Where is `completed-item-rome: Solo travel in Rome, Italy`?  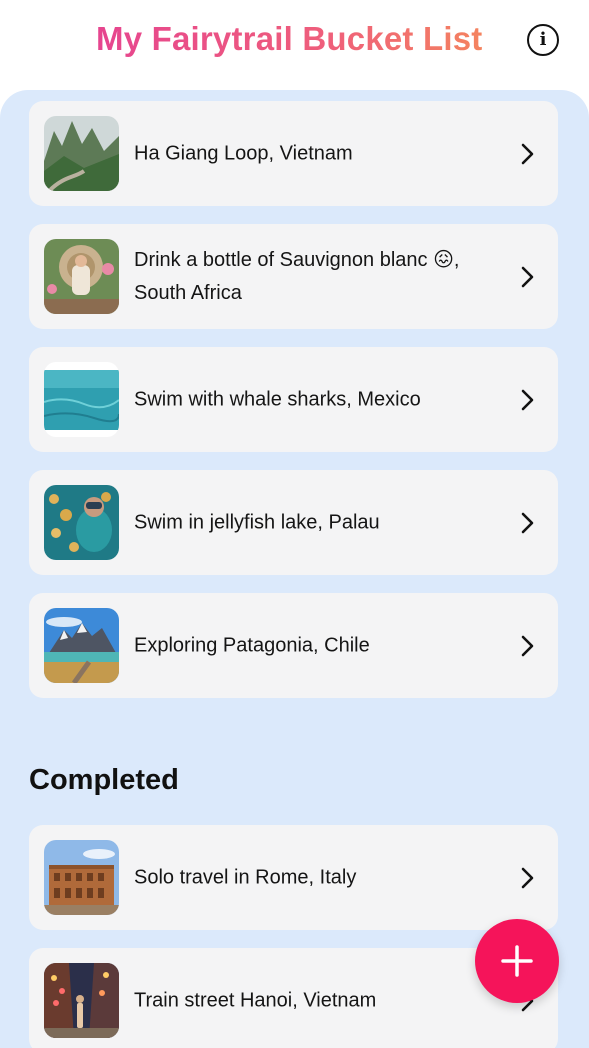 completed-item-rome: Solo travel in Rome, Italy is located at coordinates (293, 877).